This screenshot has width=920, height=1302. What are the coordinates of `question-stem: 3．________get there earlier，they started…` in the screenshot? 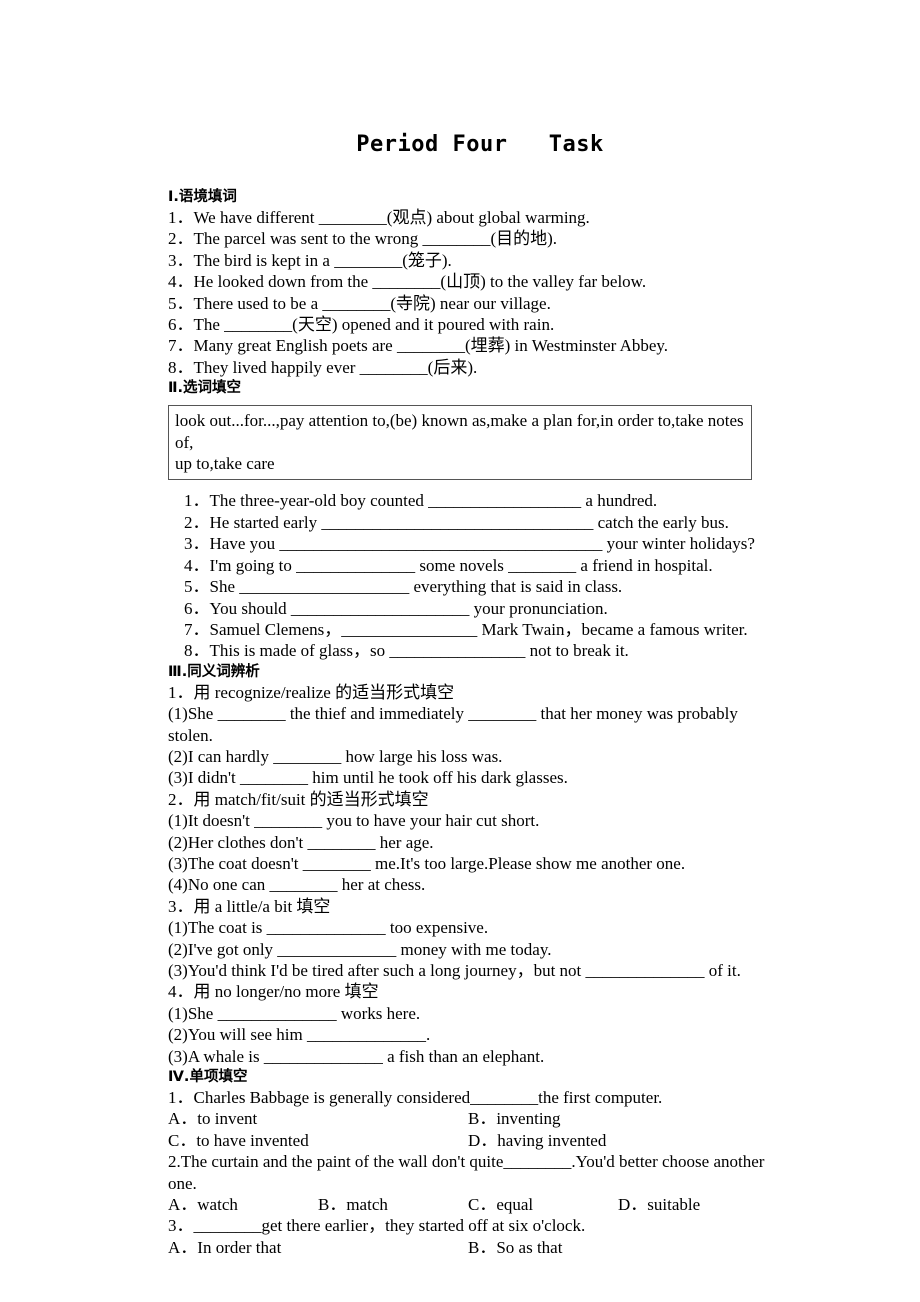 It's located at (377, 1226).